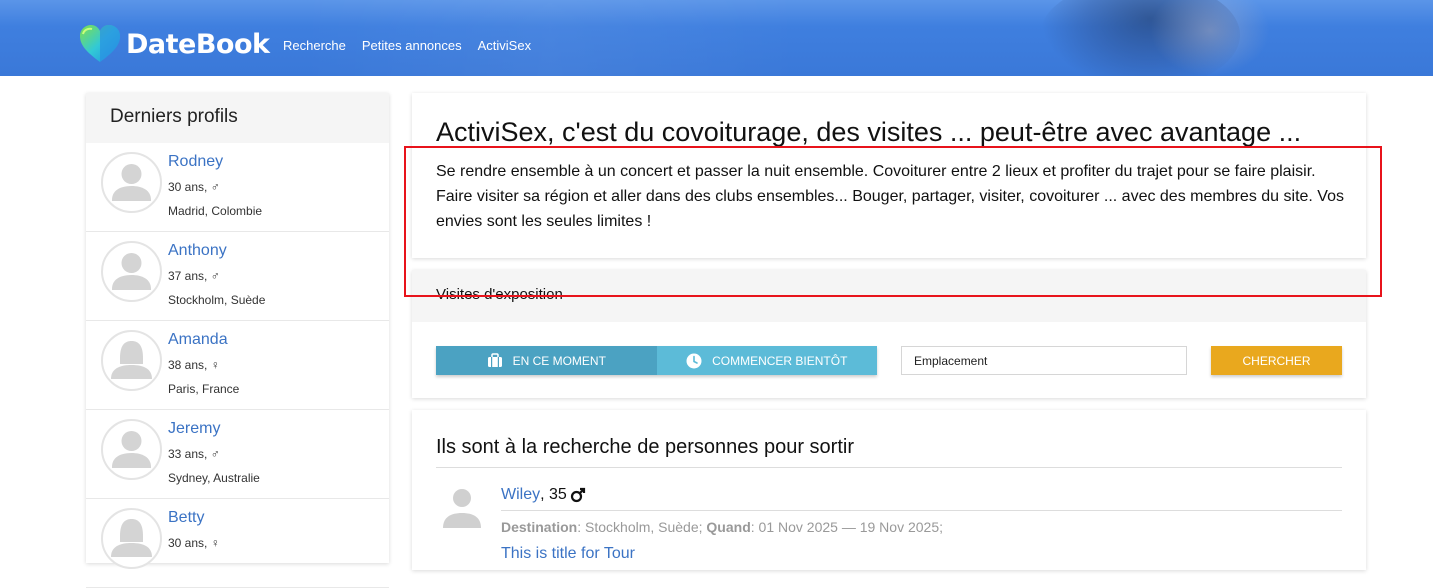  I want to click on profile-location: Stockholm, Suède, so click(217, 300).